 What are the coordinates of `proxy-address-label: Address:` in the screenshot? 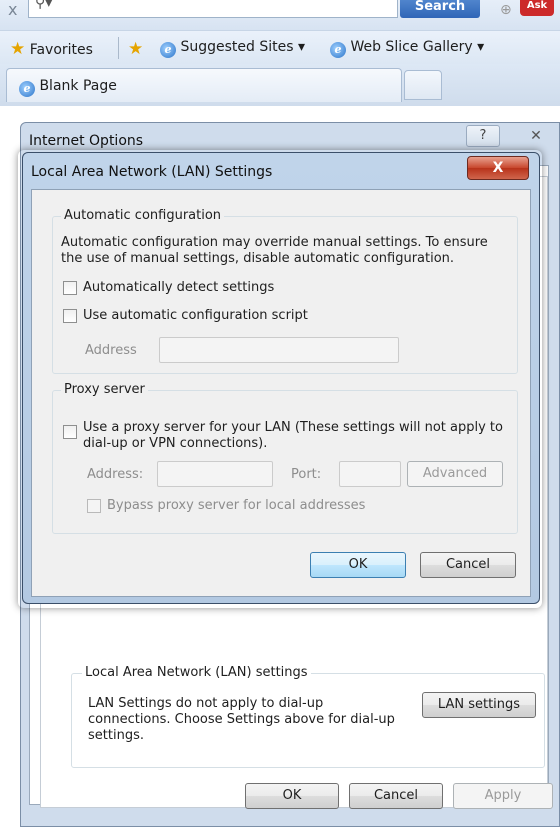 It's located at (115, 474).